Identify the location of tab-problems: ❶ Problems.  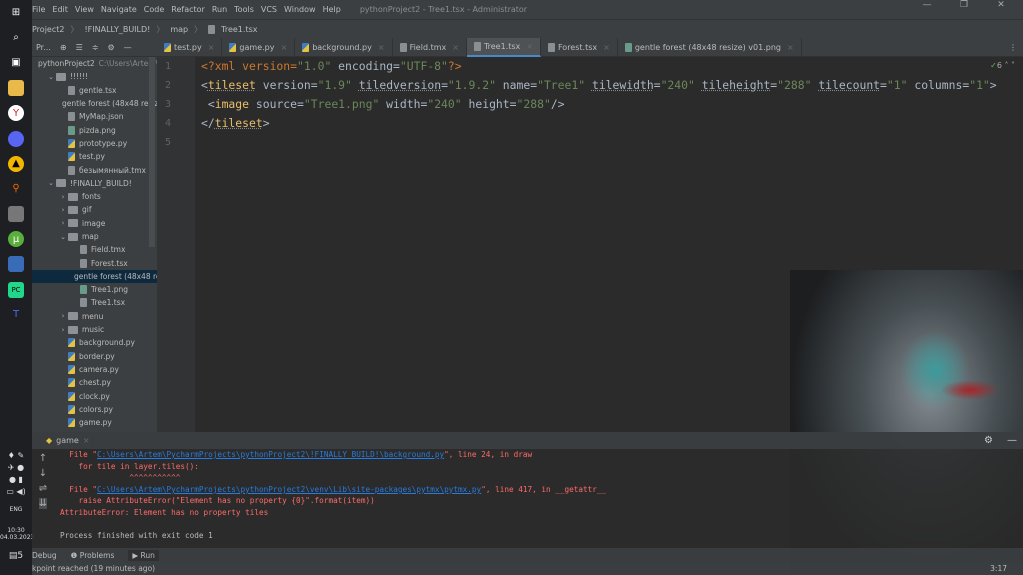
(93, 555).